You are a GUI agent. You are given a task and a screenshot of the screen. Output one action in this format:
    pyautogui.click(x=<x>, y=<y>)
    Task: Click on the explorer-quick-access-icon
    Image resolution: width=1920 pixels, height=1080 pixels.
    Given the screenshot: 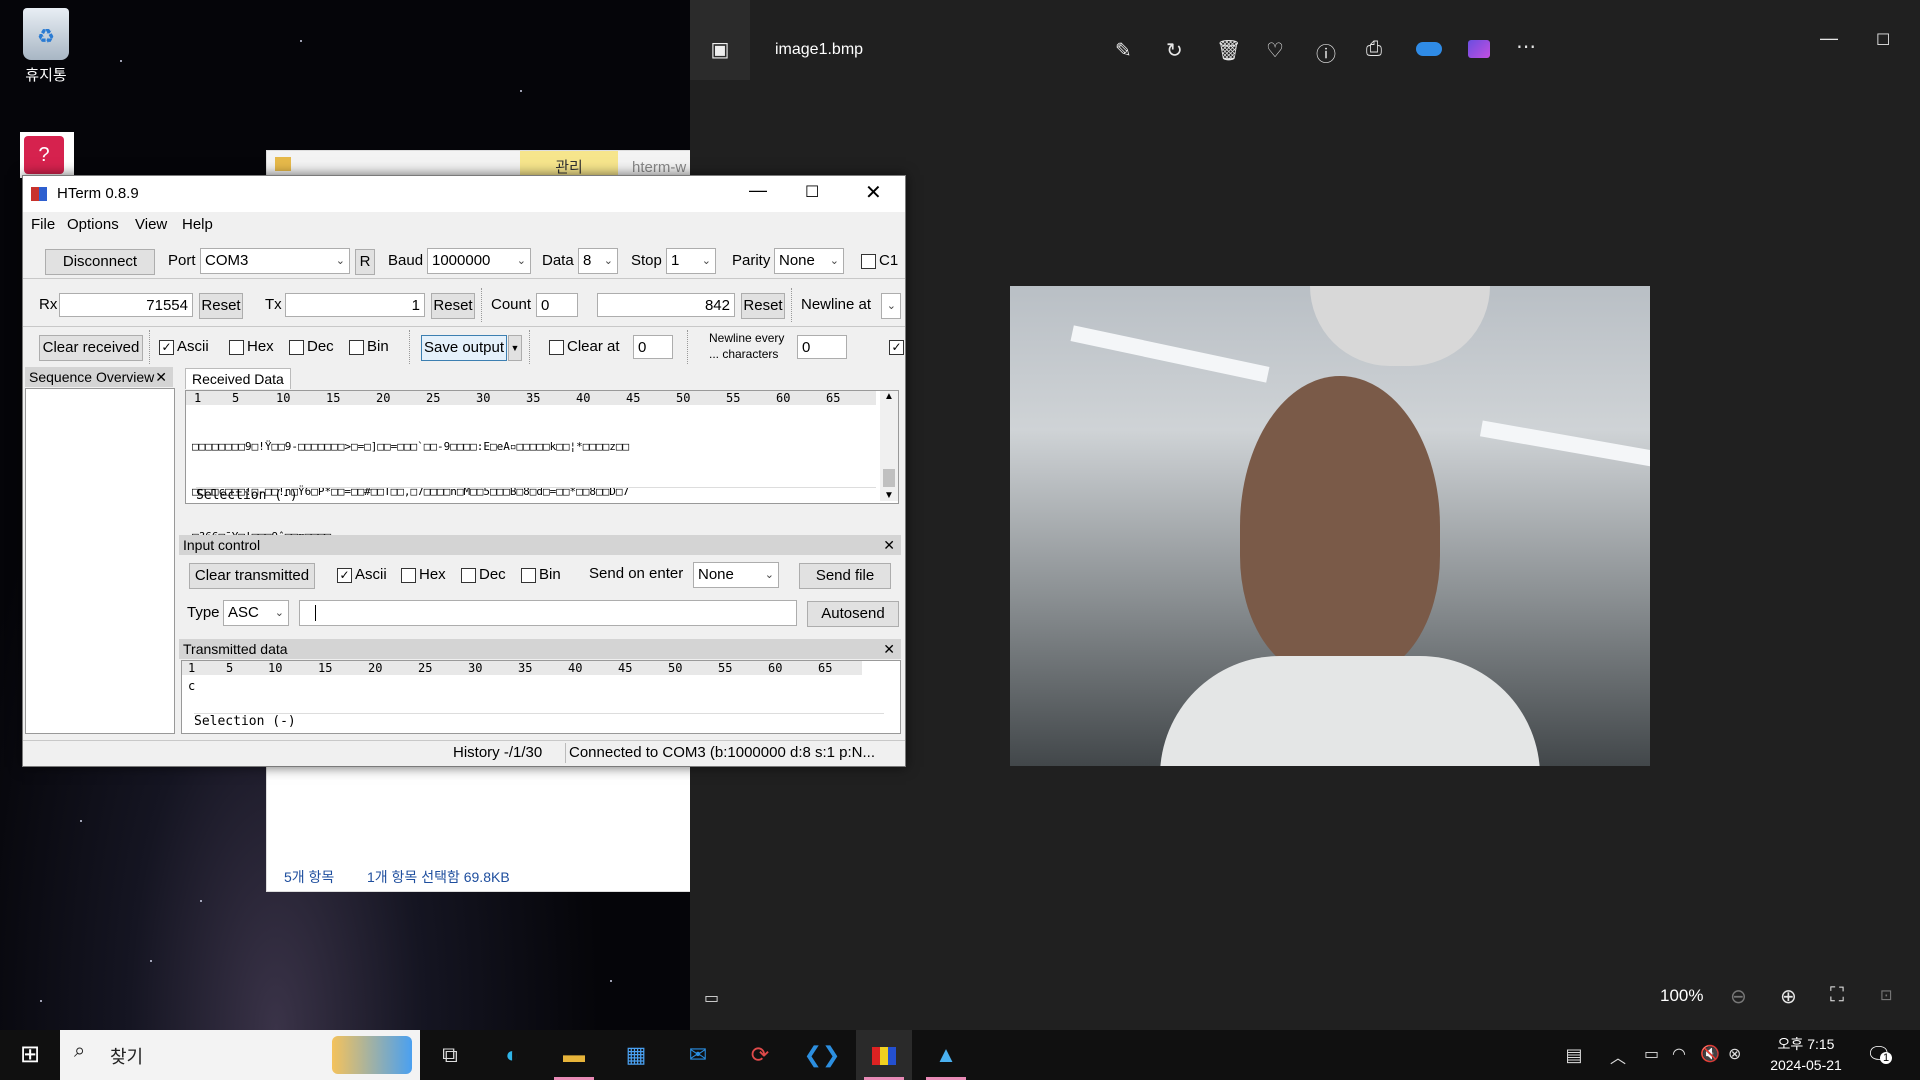 What is the action you would take?
    pyautogui.click(x=283, y=164)
    